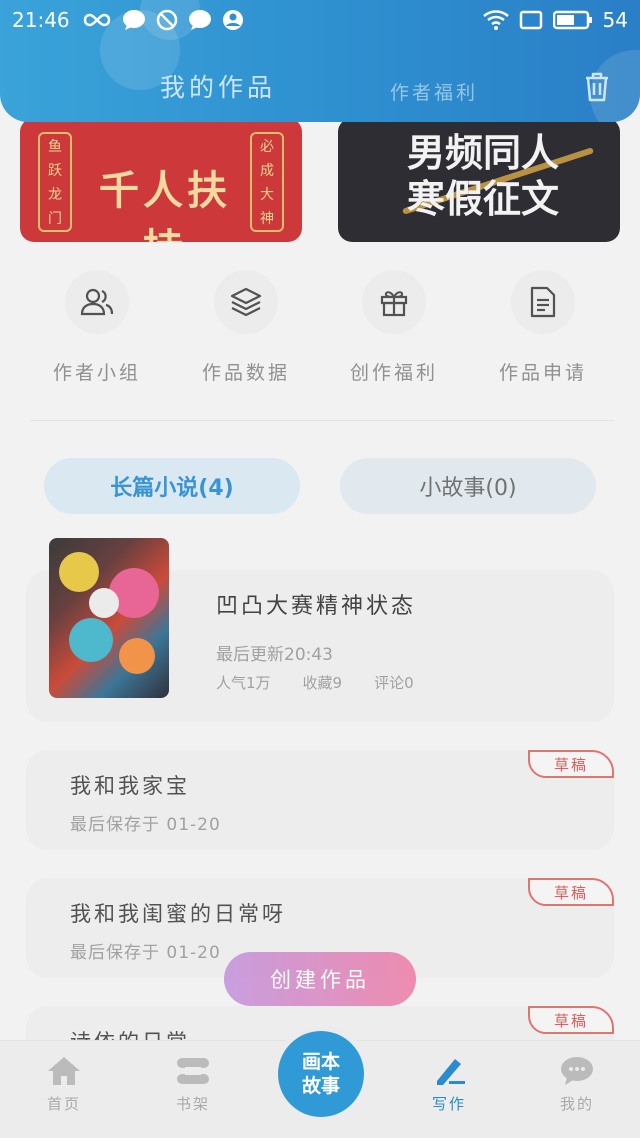 The image size is (640, 1138). I want to click on account-icon, so click(233, 20).